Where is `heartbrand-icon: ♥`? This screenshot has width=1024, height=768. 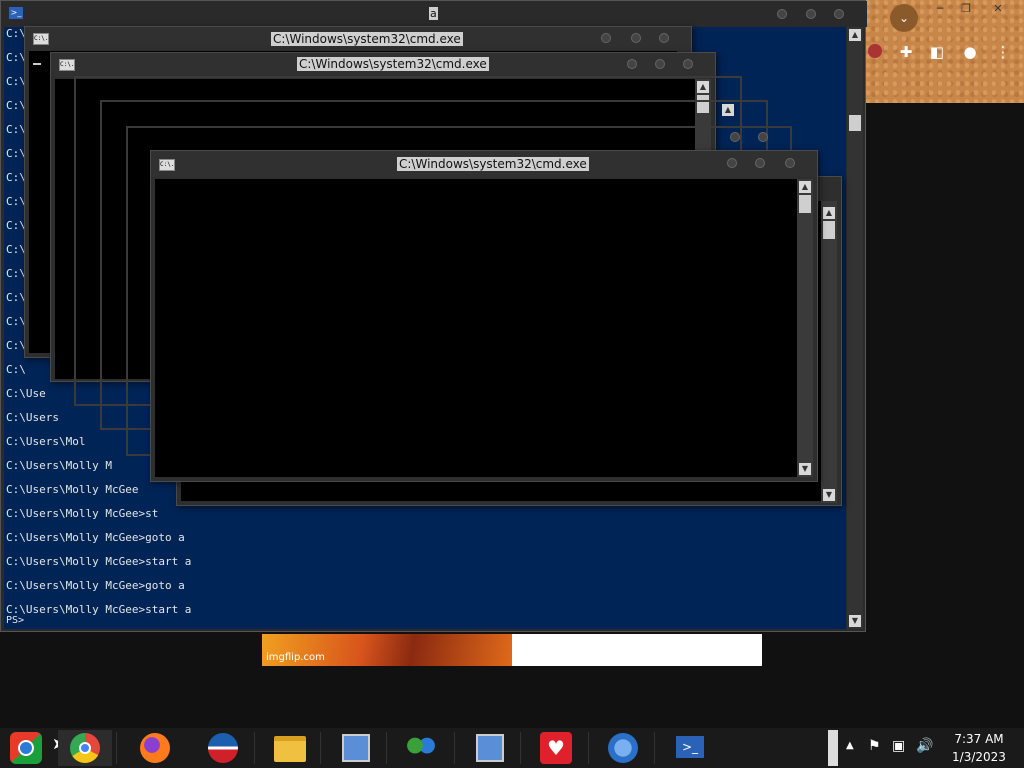
heartbrand-icon: ♥ is located at coordinates (556, 748).